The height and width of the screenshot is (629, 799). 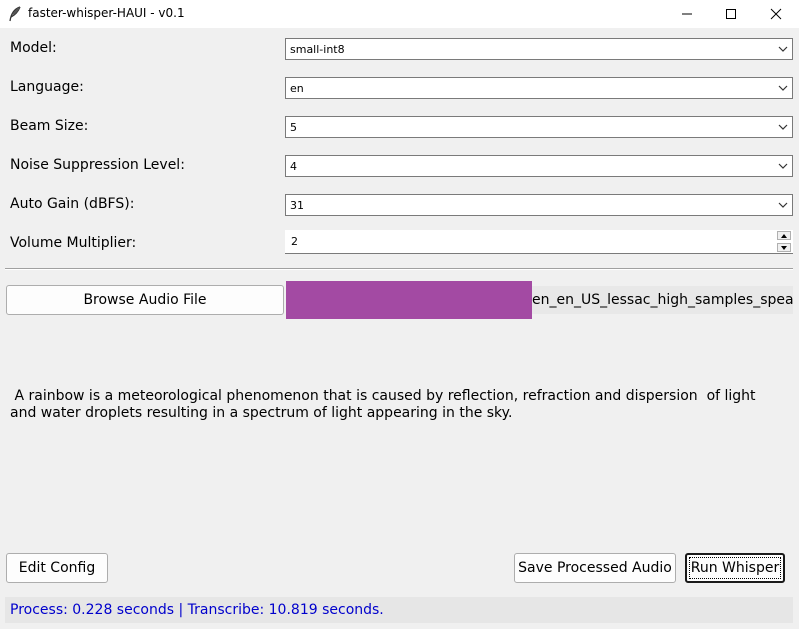 What do you see at coordinates (293, 166) in the screenshot?
I see `noise-suppression-value: 4` at bounding box center [293, 166].